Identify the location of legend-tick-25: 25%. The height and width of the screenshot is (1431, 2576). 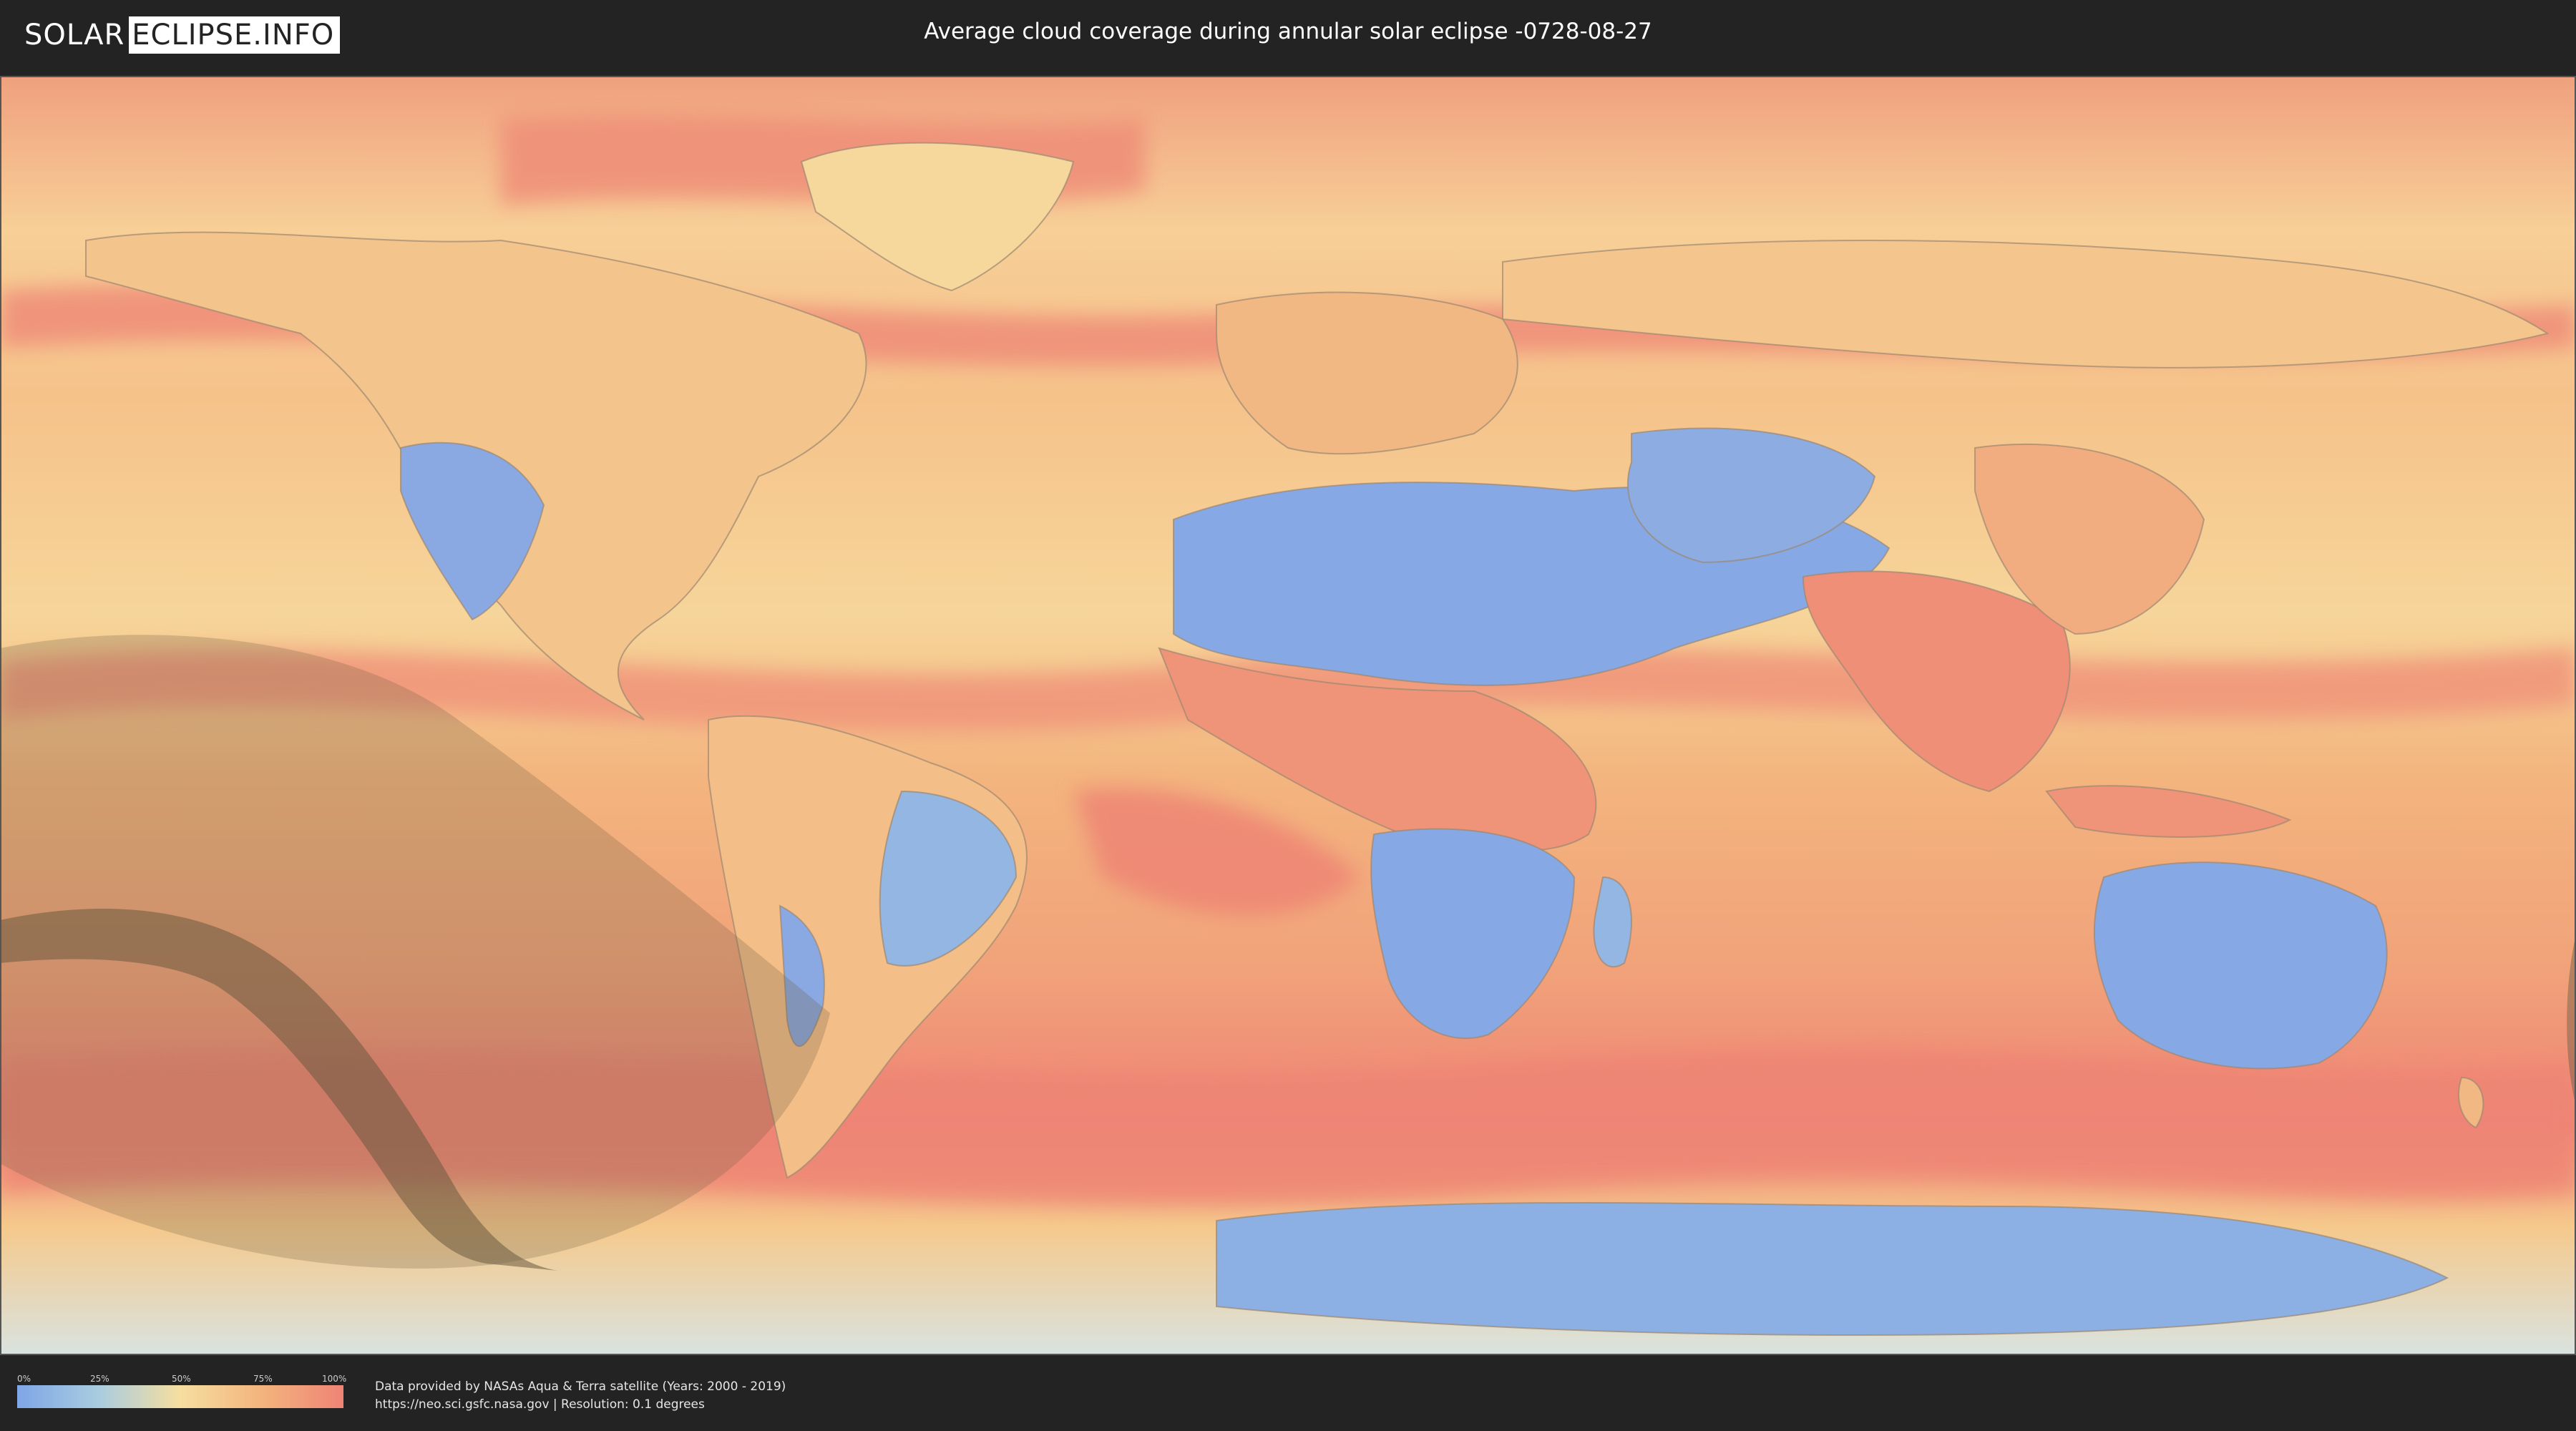
(100, 1379).